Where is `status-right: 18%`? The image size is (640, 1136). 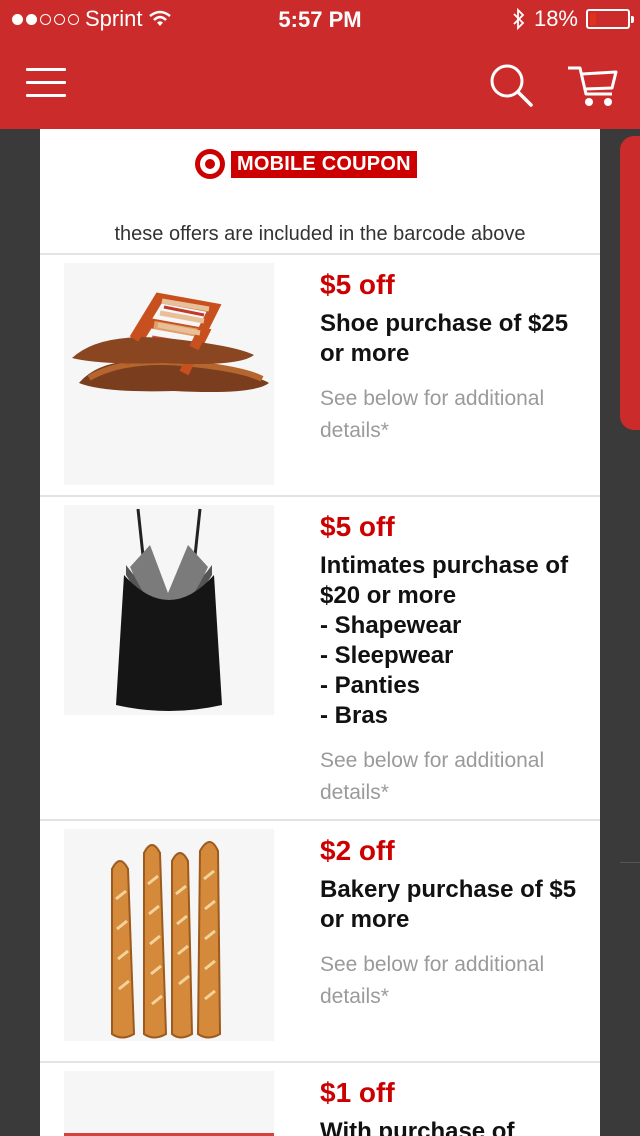 status-right: 18% is located at coordinates (573, 19).